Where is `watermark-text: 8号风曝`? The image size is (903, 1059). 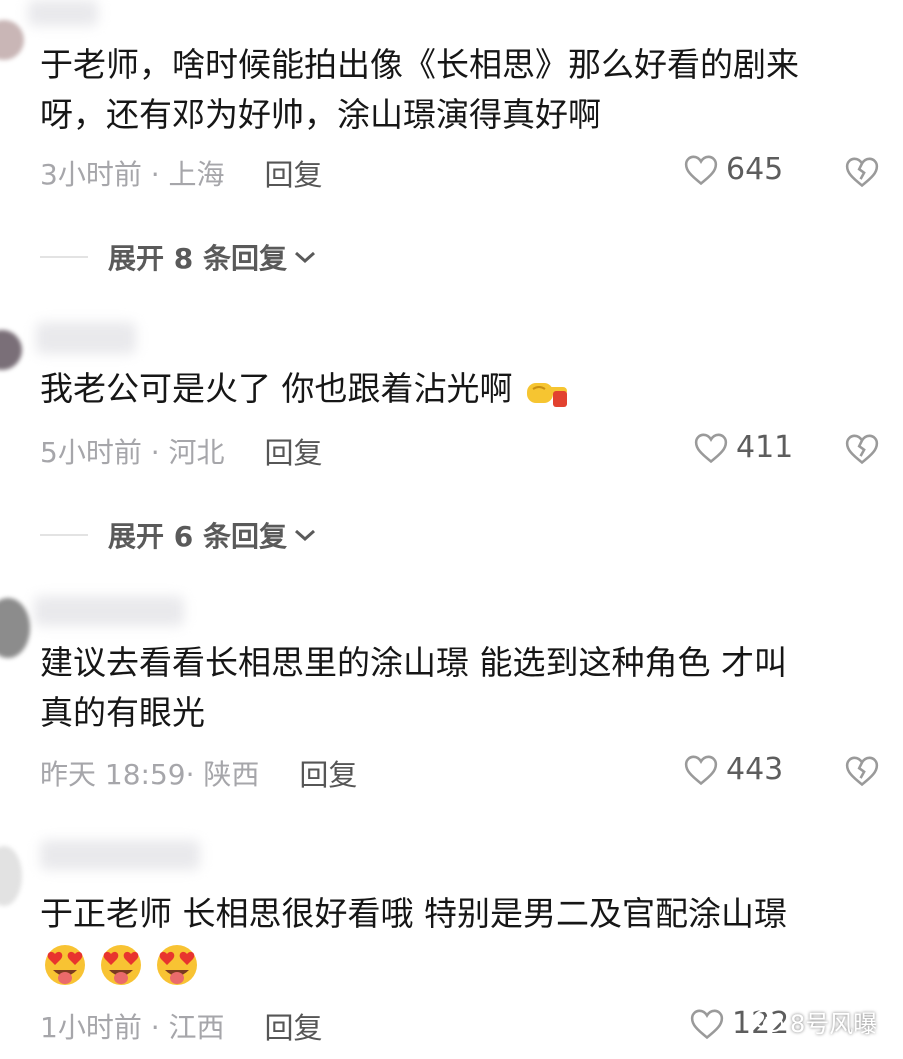
watermark-text: 8号风曝 is located at coordinates (834, 1024).